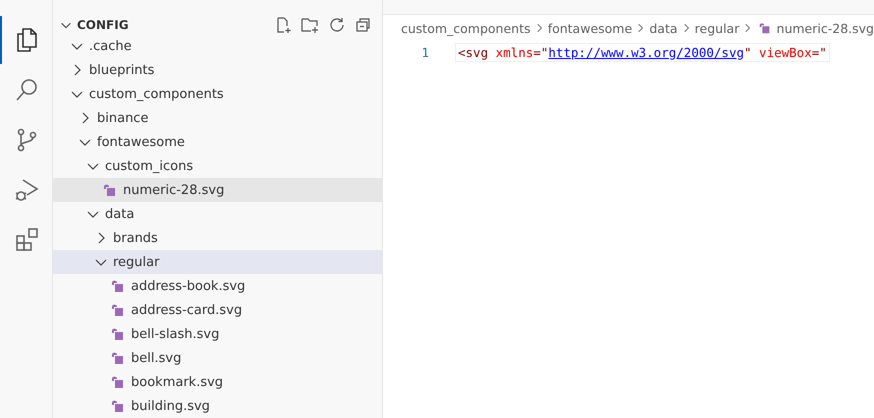  Describe the element at coordinates (337, 25) in the screenshot. I see `refresh-icon` at that location.